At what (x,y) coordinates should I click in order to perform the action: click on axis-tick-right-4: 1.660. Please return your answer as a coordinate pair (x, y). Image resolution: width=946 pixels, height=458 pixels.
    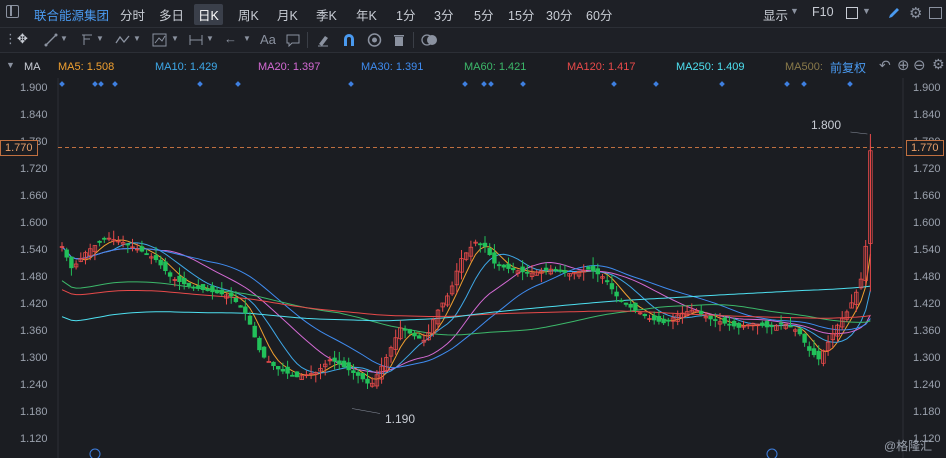
    Looking at the image, I should click on (927, 196).